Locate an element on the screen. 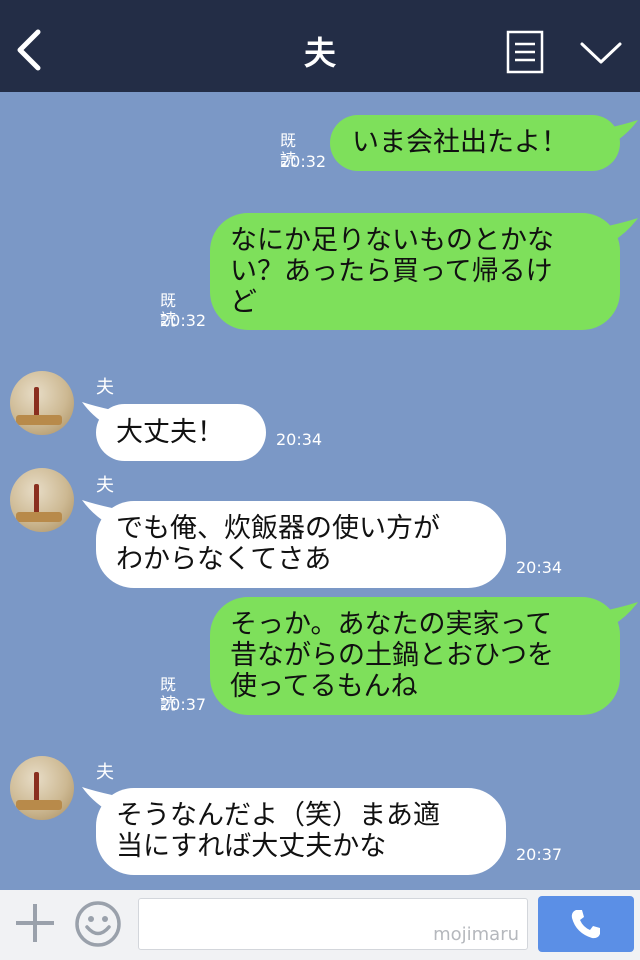 This screenshot has height=960, width=640. chat-header: 夫 is located at coordinates (320, 46).